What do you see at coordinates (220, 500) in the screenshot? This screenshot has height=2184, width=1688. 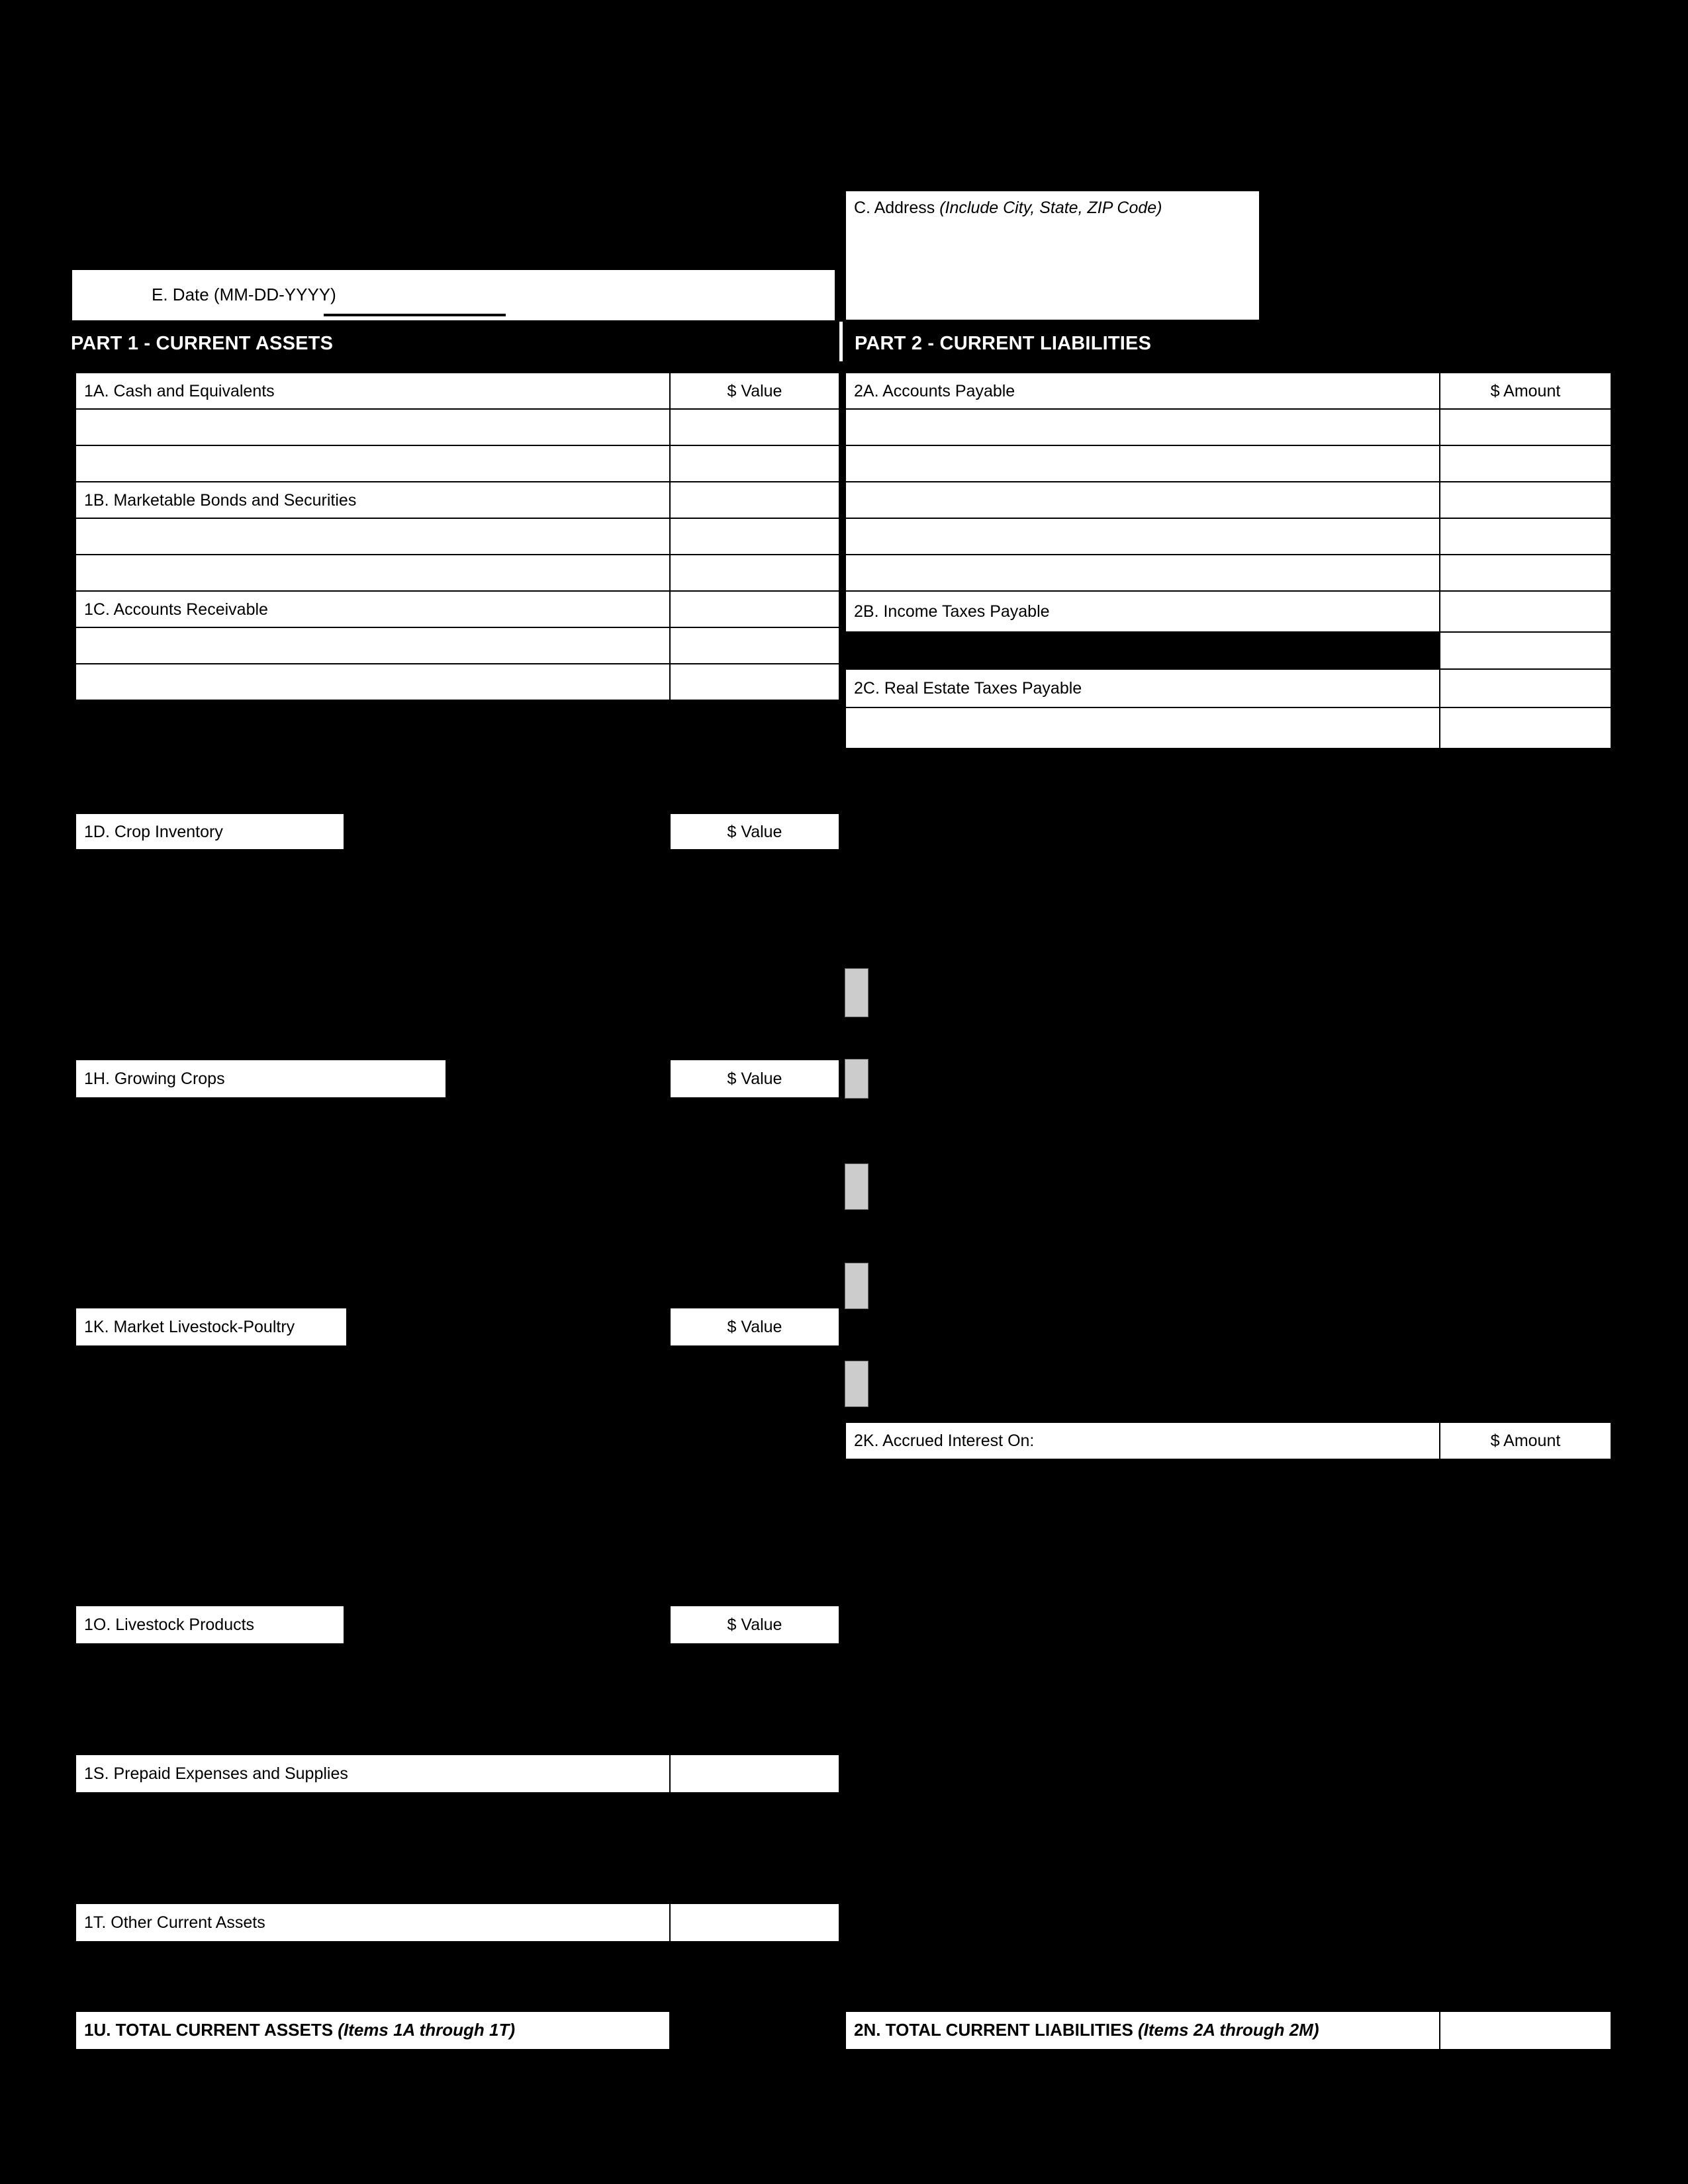 I see `label-1b: 1B. Marketable Bonds and Securities` at bounding box center [220, 500].